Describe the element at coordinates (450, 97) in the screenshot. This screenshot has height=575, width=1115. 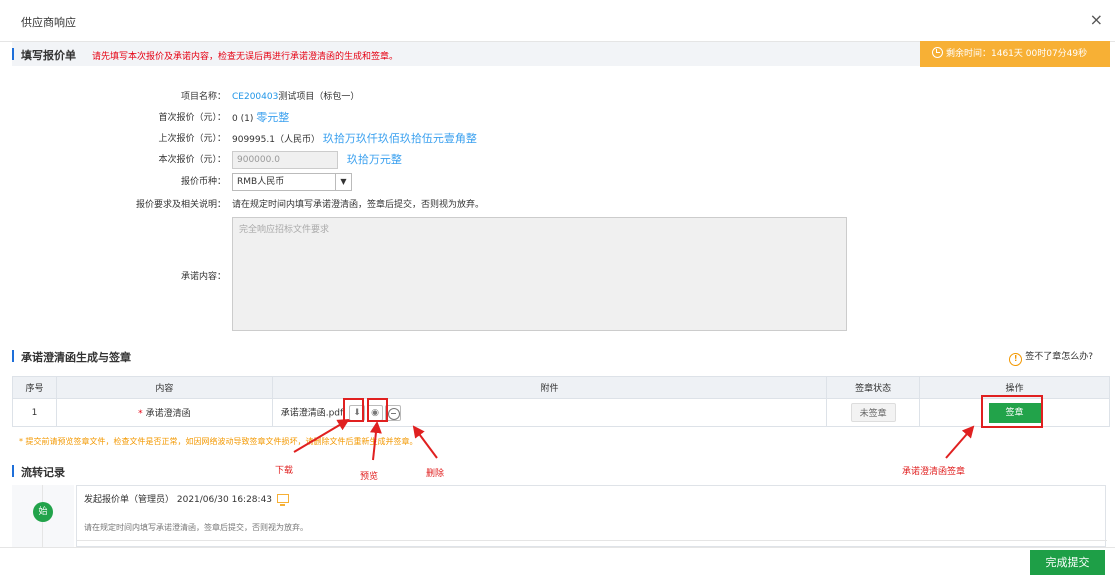
I see `project-name-row: 项目名称： CE200403测试项目（标包一）` at that location.